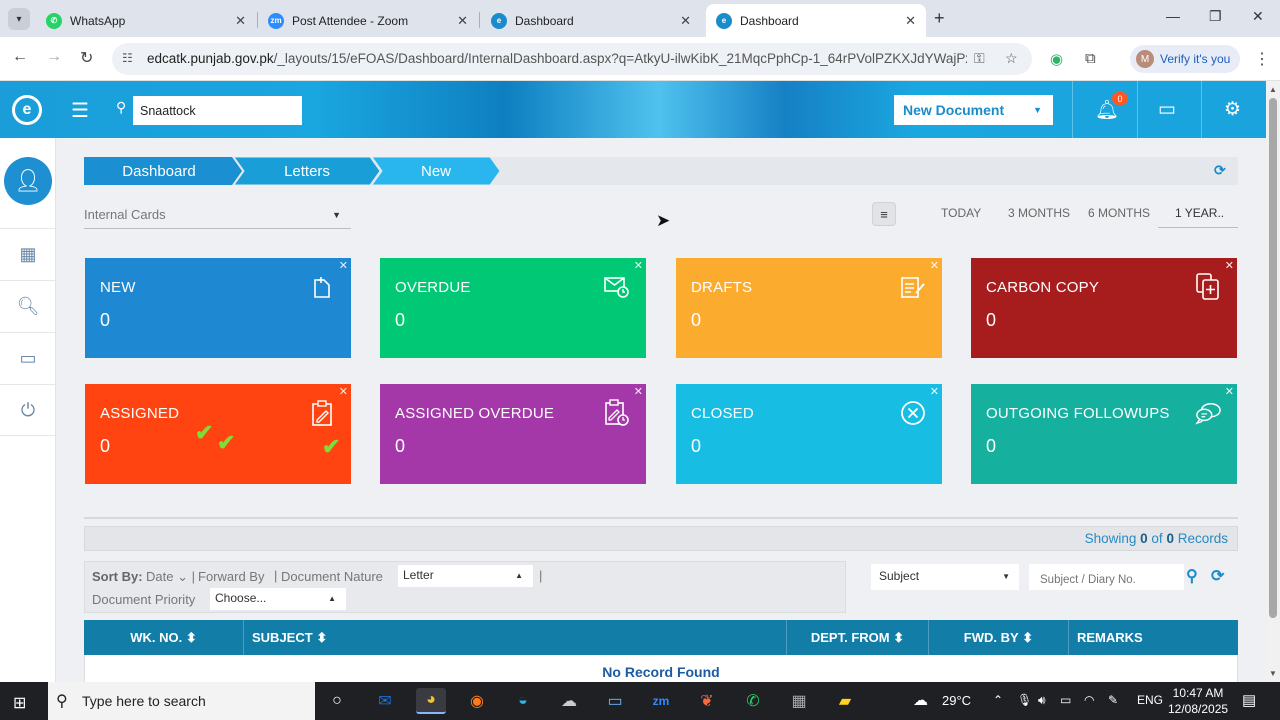  What do you see at coordinates (809, 308) in the screenshot?
I see `card-drafts: DRAFTS 0 ✕` at bounding box center [809, 308].